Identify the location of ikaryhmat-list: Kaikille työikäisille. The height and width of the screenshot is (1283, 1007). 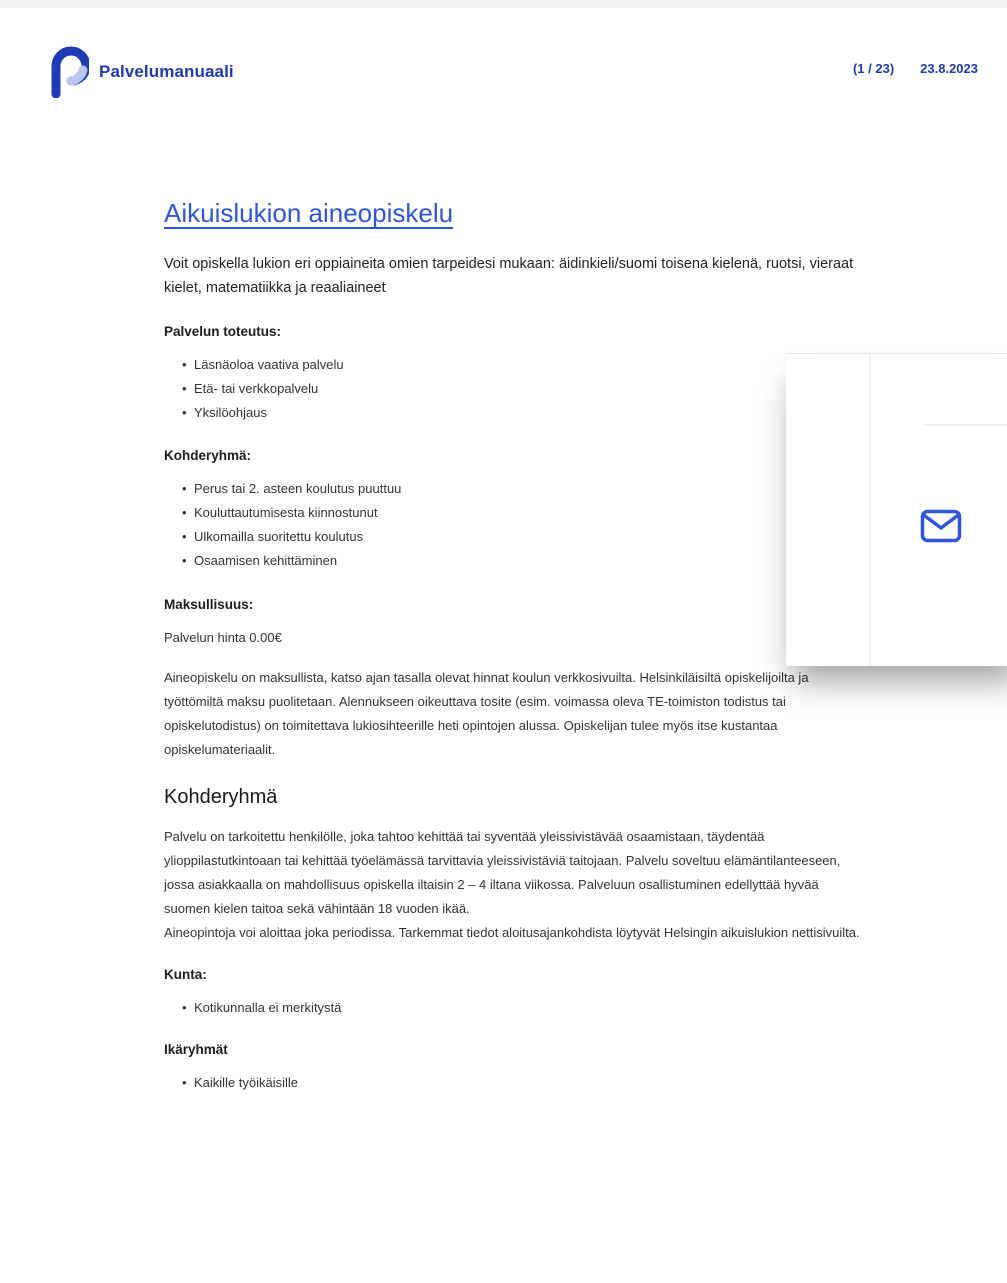
(514, 1083).